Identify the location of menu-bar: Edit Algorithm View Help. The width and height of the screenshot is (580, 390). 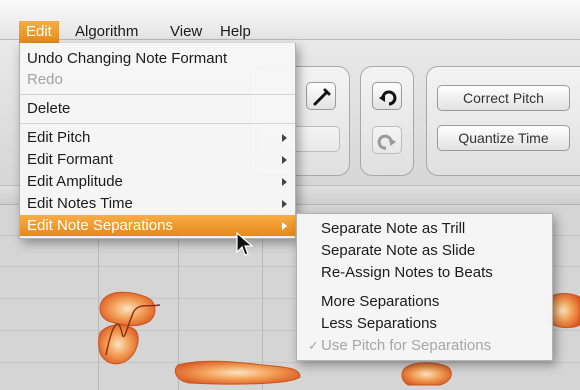
(290, 21).